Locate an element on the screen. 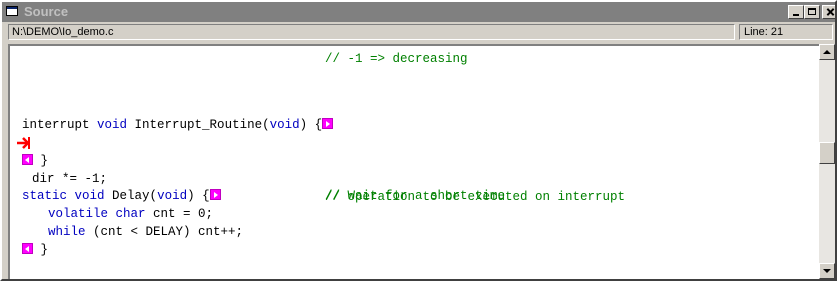  code-line: while (cnt < DELAY) cnt++; is located at coordinates (145, 232).